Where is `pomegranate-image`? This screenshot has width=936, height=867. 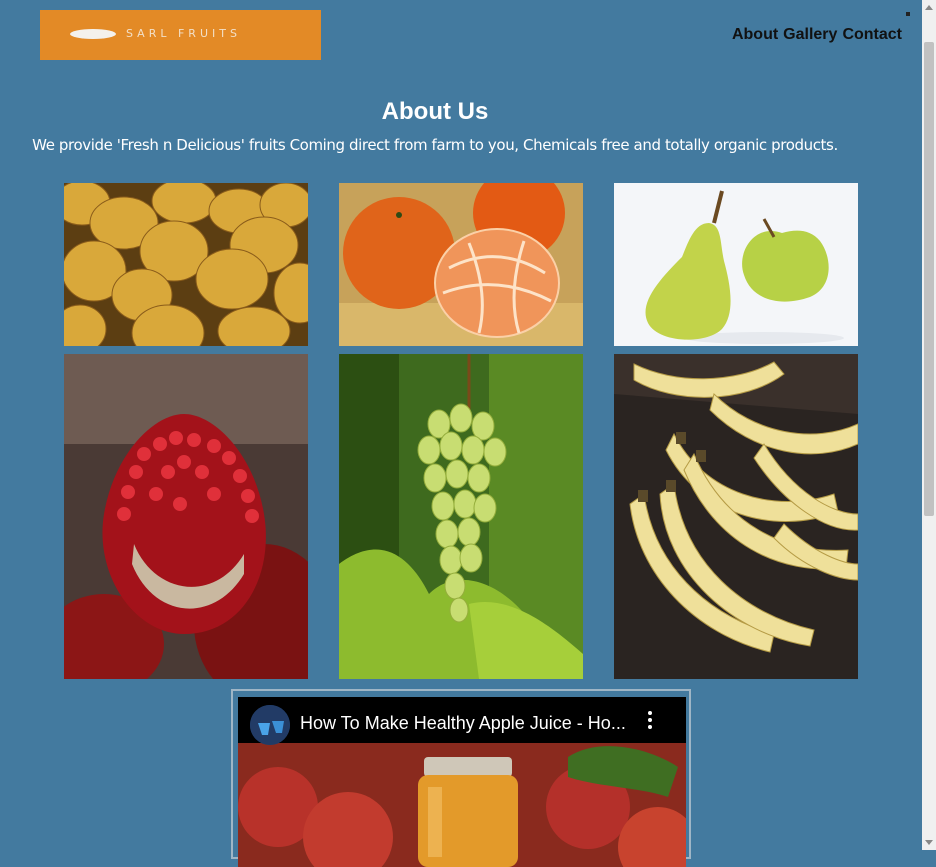
pomegranate-image is located at coordinates (186, 516).